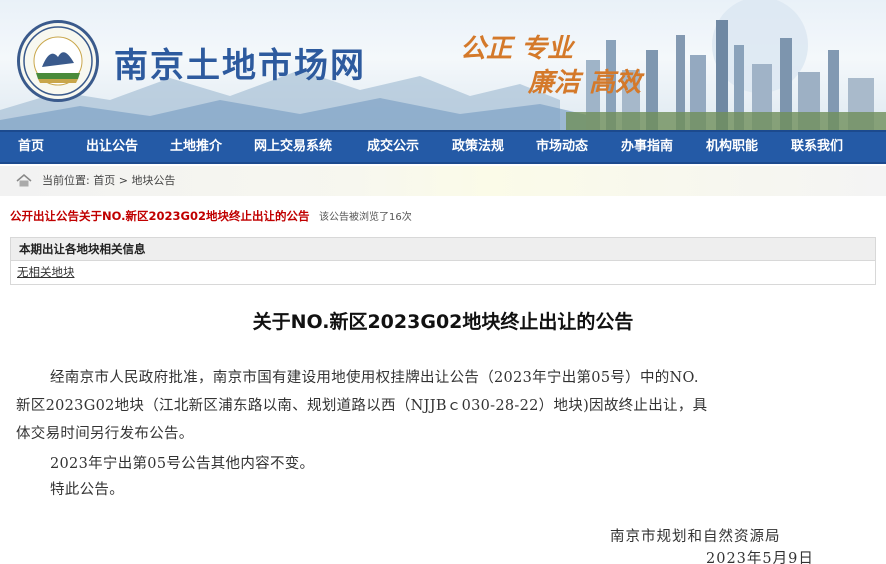  What do you see at coordinates (817, 147) in the screenshot?
I see `nav-item-contact: 联系我们` at bounding box center [817, 147].